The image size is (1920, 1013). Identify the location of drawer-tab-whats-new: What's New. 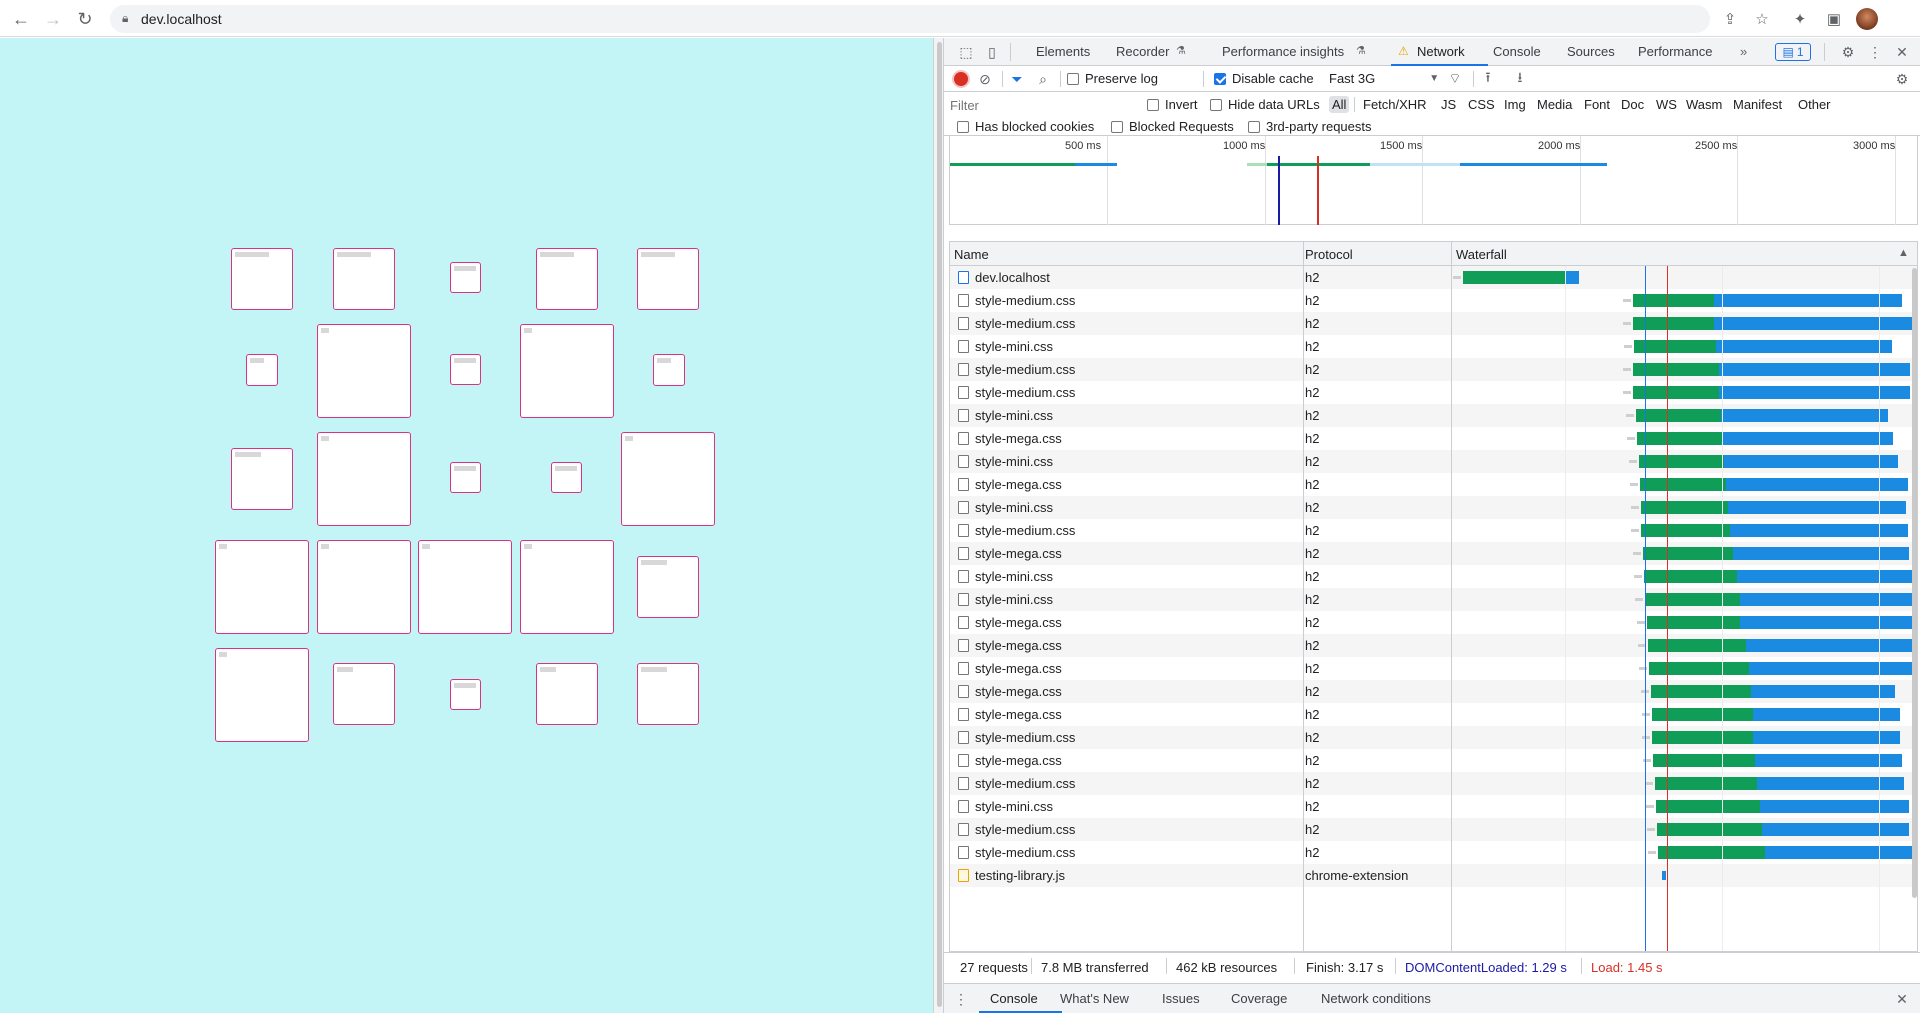
(1094, 998).